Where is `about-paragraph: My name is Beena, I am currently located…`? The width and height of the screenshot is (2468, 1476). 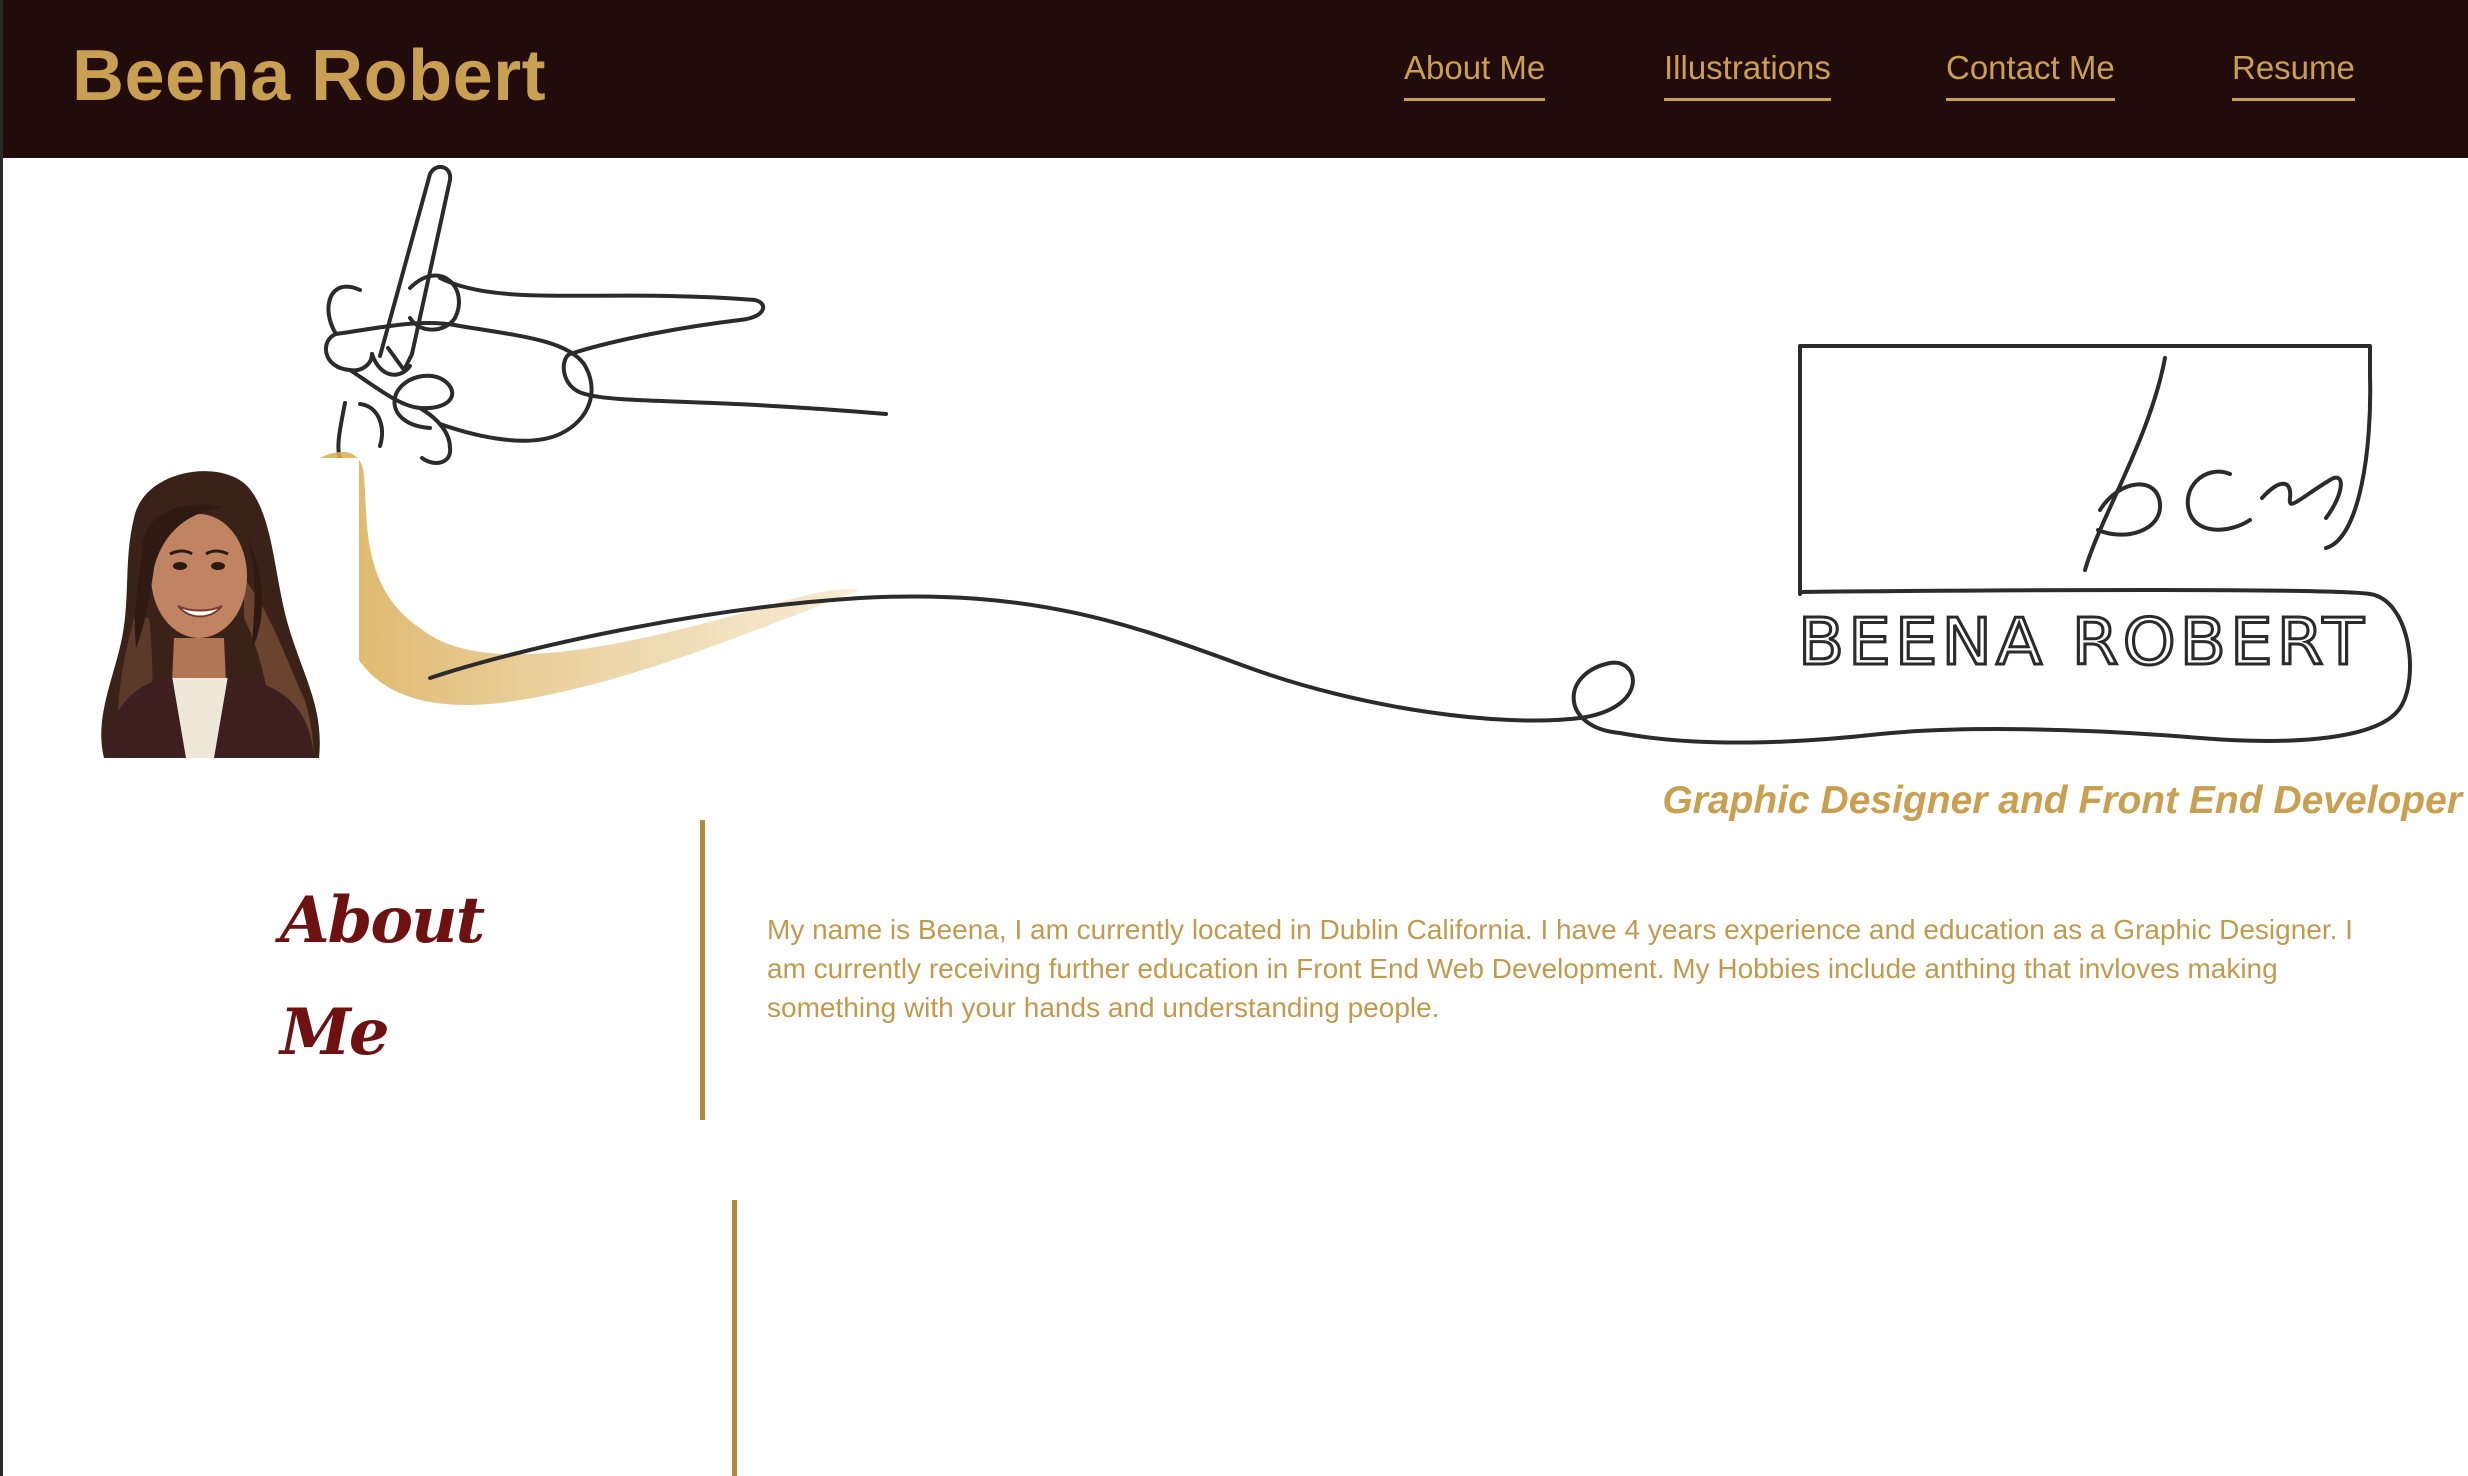
about-paragraph: My name is Beena, I am currently located… is located at coordinates (1560, 968).